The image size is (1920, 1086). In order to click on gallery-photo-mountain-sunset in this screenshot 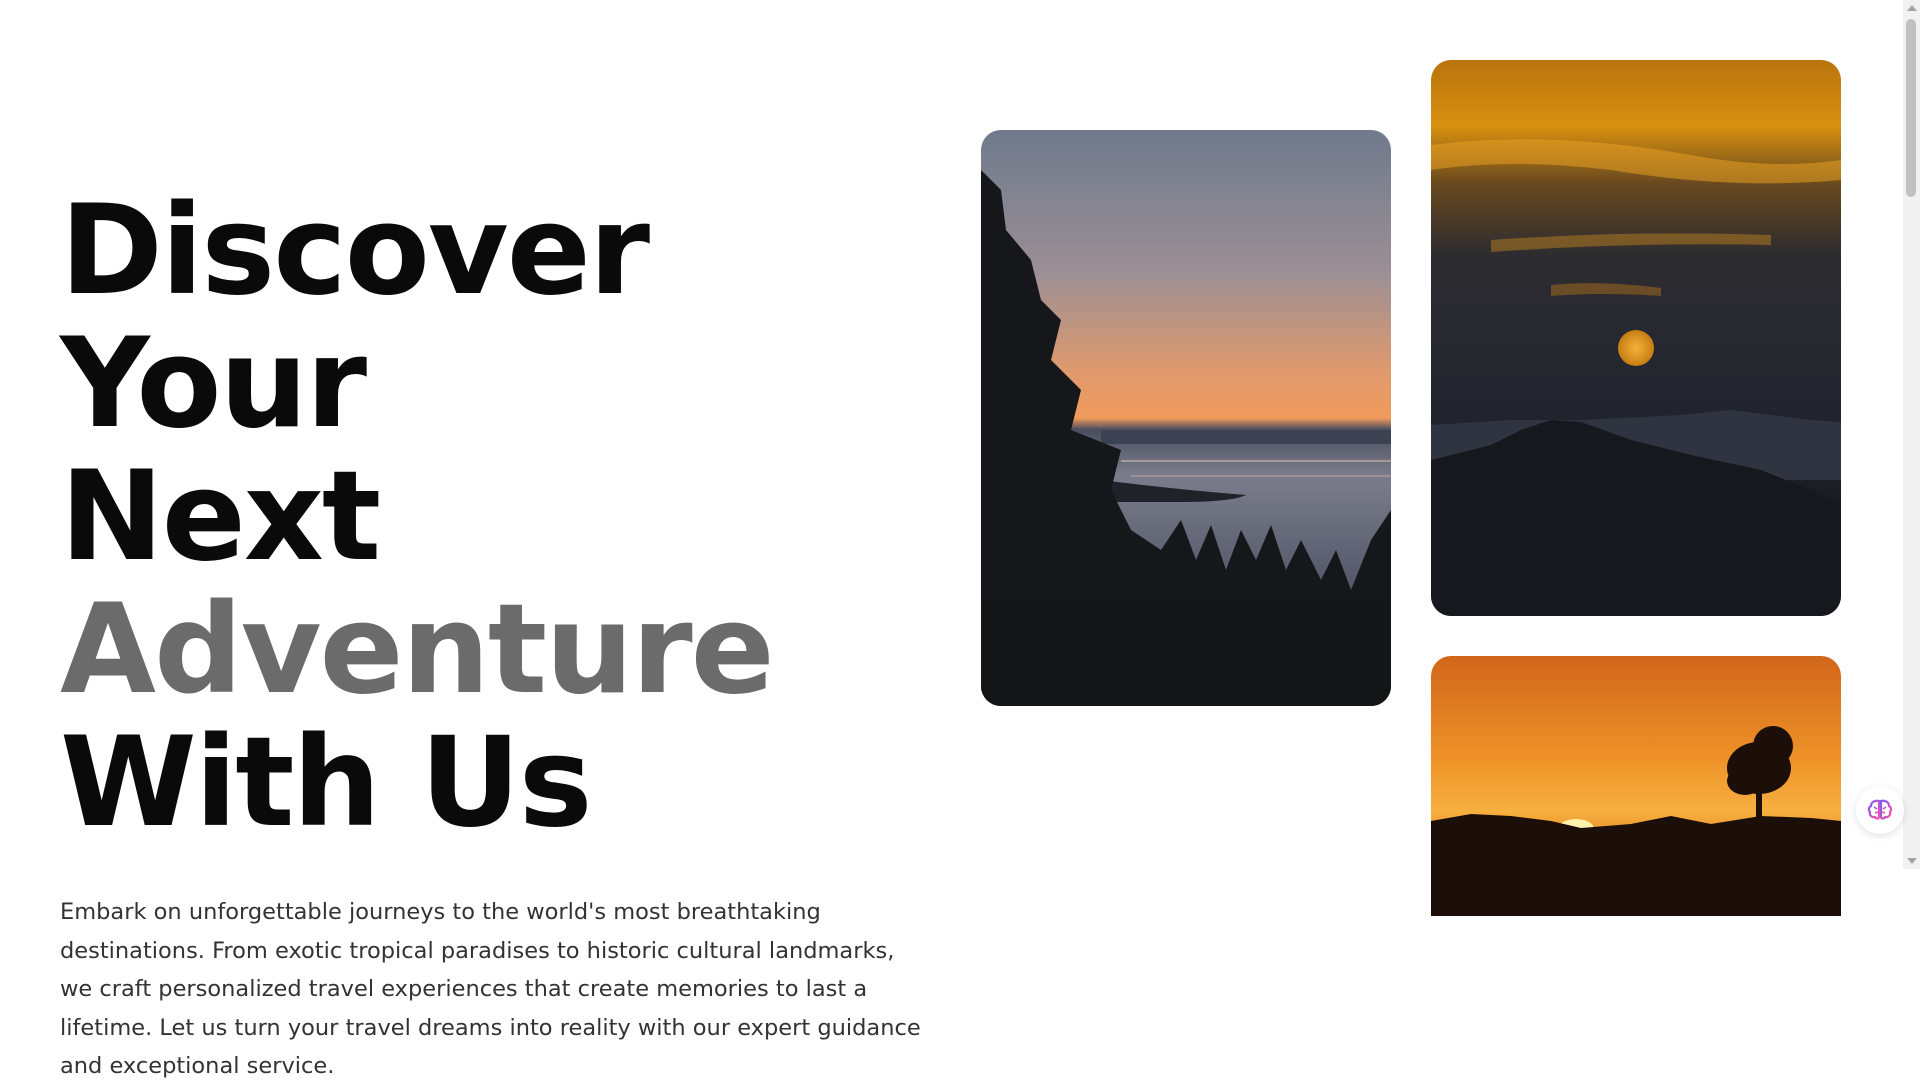, I will do `click(1636, 338)`.